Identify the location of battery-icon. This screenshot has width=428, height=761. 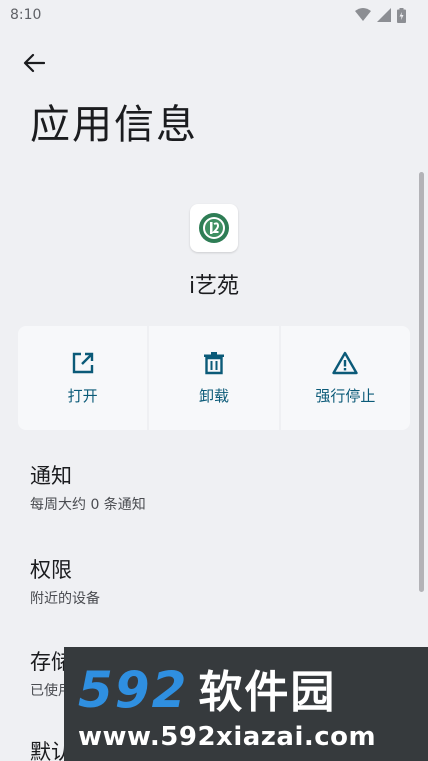
(401, 15).